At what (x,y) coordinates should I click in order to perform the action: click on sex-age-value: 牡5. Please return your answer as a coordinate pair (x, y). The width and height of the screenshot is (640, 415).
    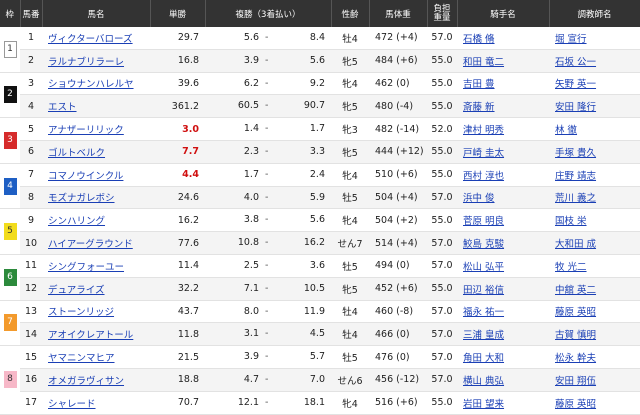
    Looking at the image, I should click on (350, 267).